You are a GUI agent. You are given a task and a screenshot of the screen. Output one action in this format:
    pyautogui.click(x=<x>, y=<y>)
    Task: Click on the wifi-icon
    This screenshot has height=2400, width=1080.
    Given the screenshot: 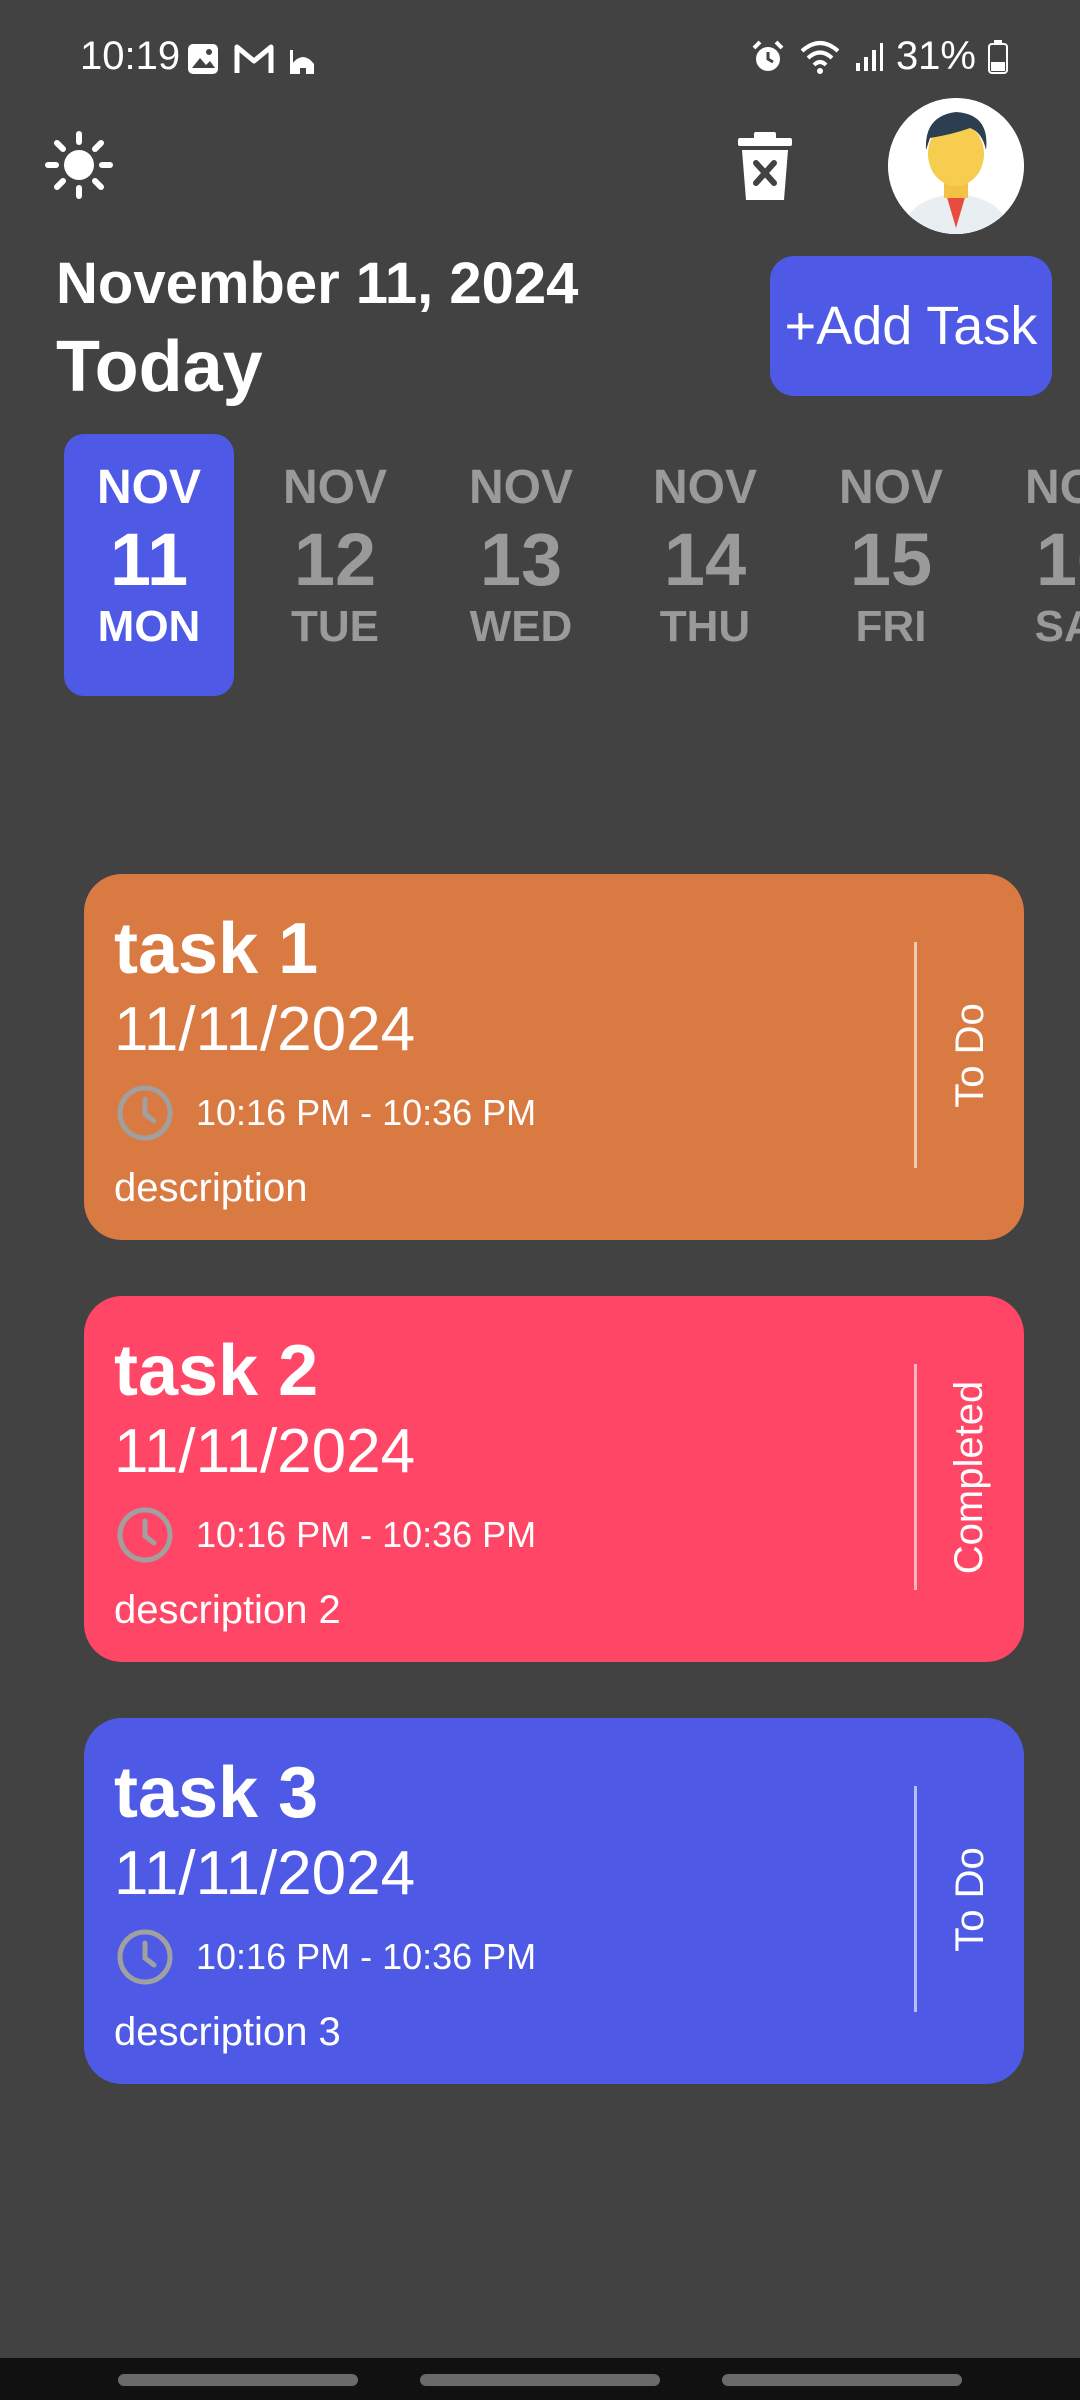 What is the action you would take?
    pyautogui.click(x=820, y=57)
    